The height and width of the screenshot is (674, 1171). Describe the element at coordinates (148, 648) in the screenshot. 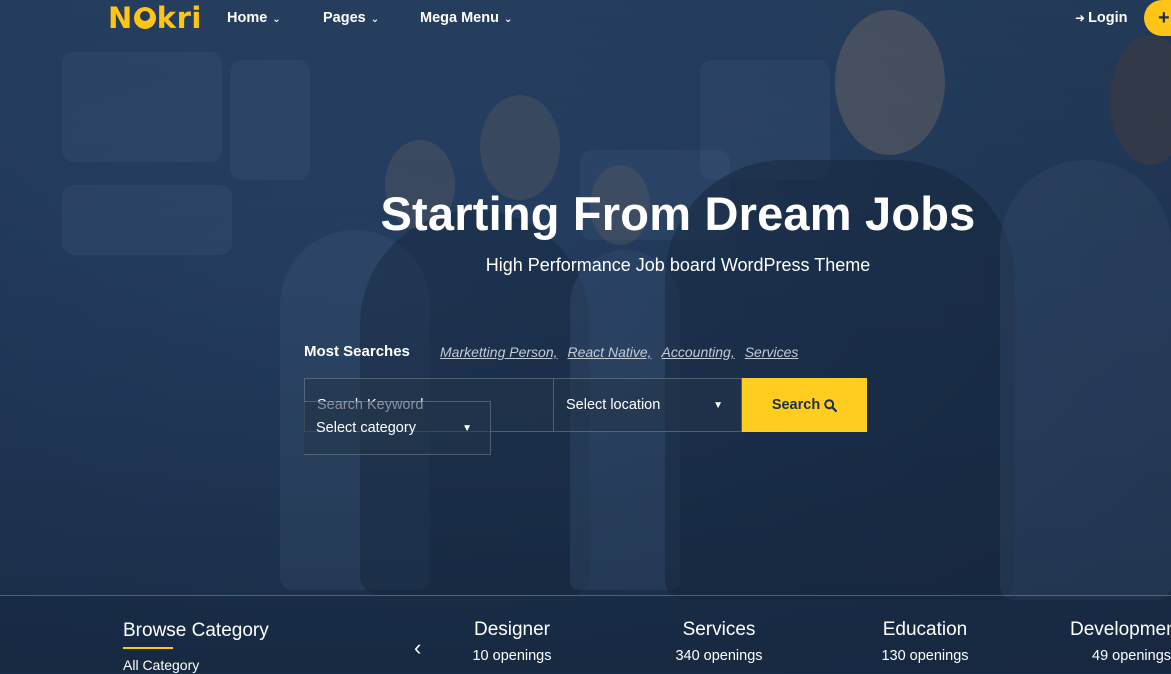

I see `heading-underline` at that location.